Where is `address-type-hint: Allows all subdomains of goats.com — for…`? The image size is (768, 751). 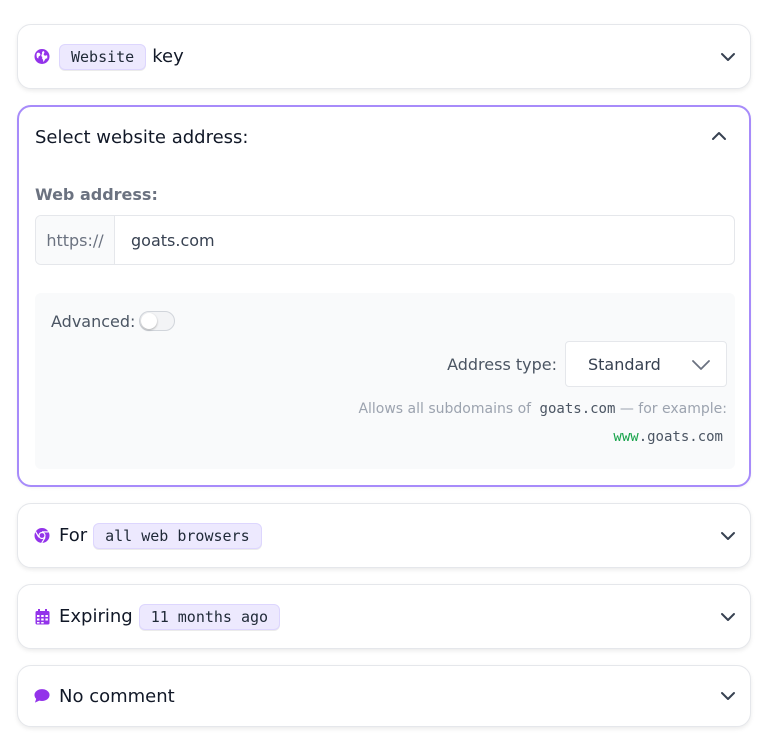 address-type-hint: Allows all subdomains of goats.com — for… is located at coordinates (542, 409).